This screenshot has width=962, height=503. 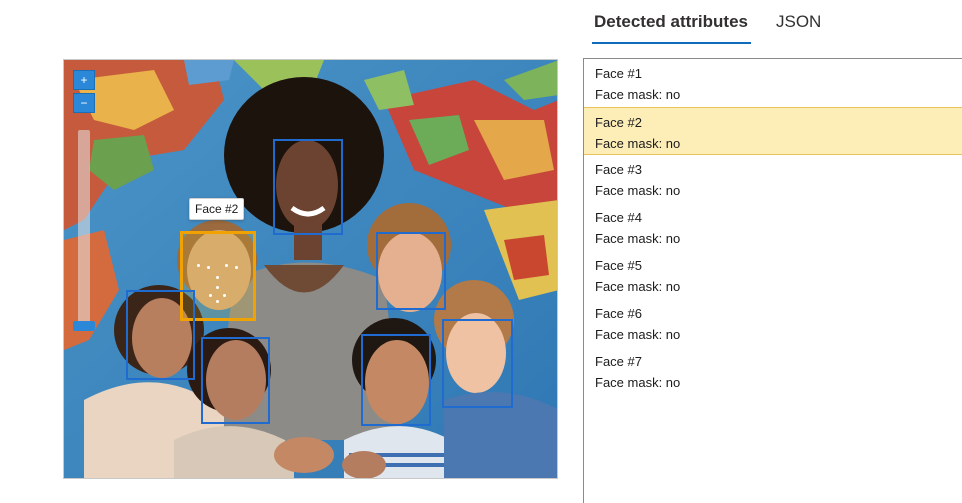 I want to click on face-label: Face #5, so click(x=618, y=265).